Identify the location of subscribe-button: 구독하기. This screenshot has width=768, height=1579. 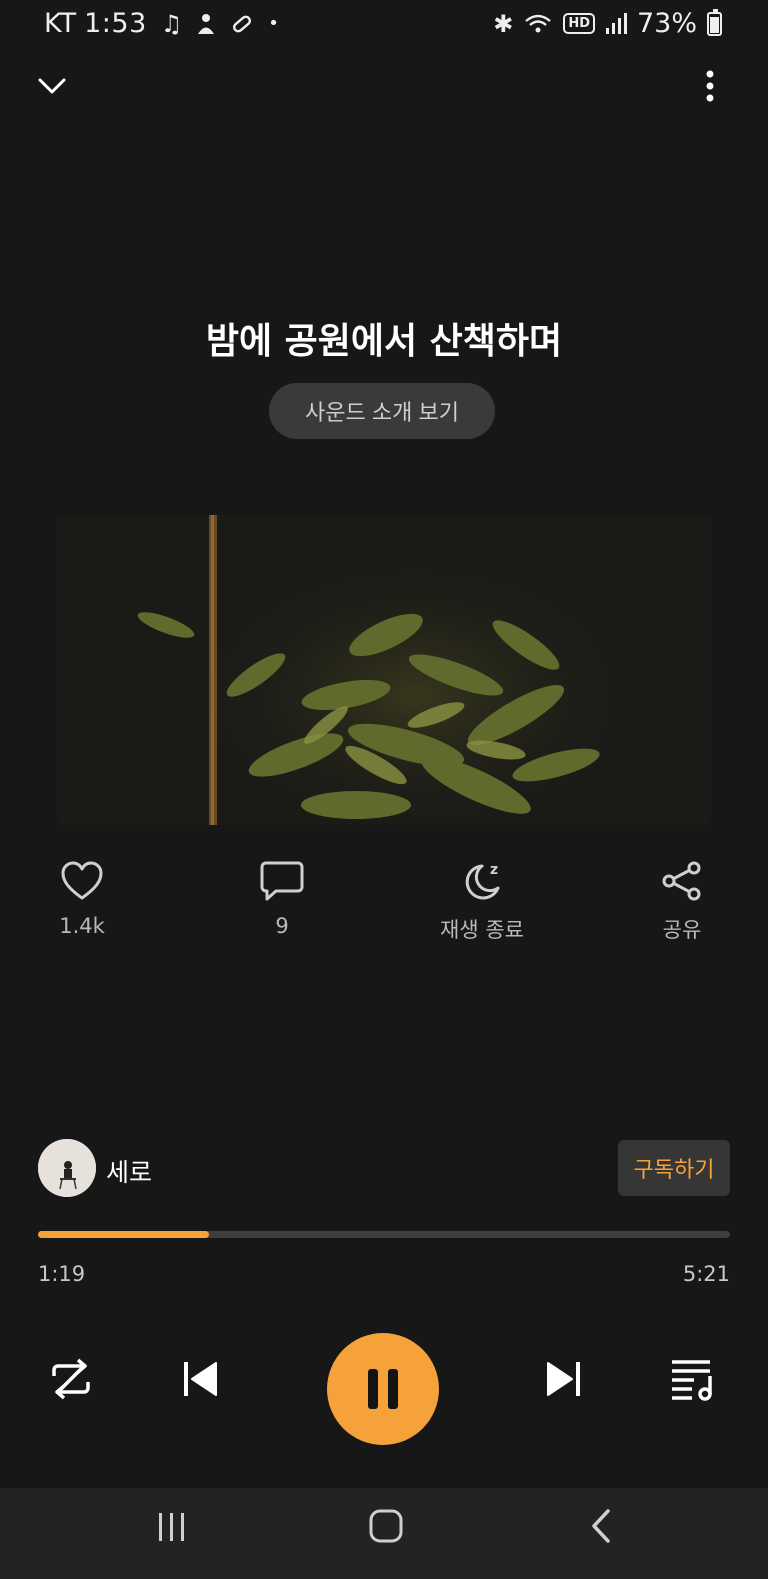
(674, 1168).